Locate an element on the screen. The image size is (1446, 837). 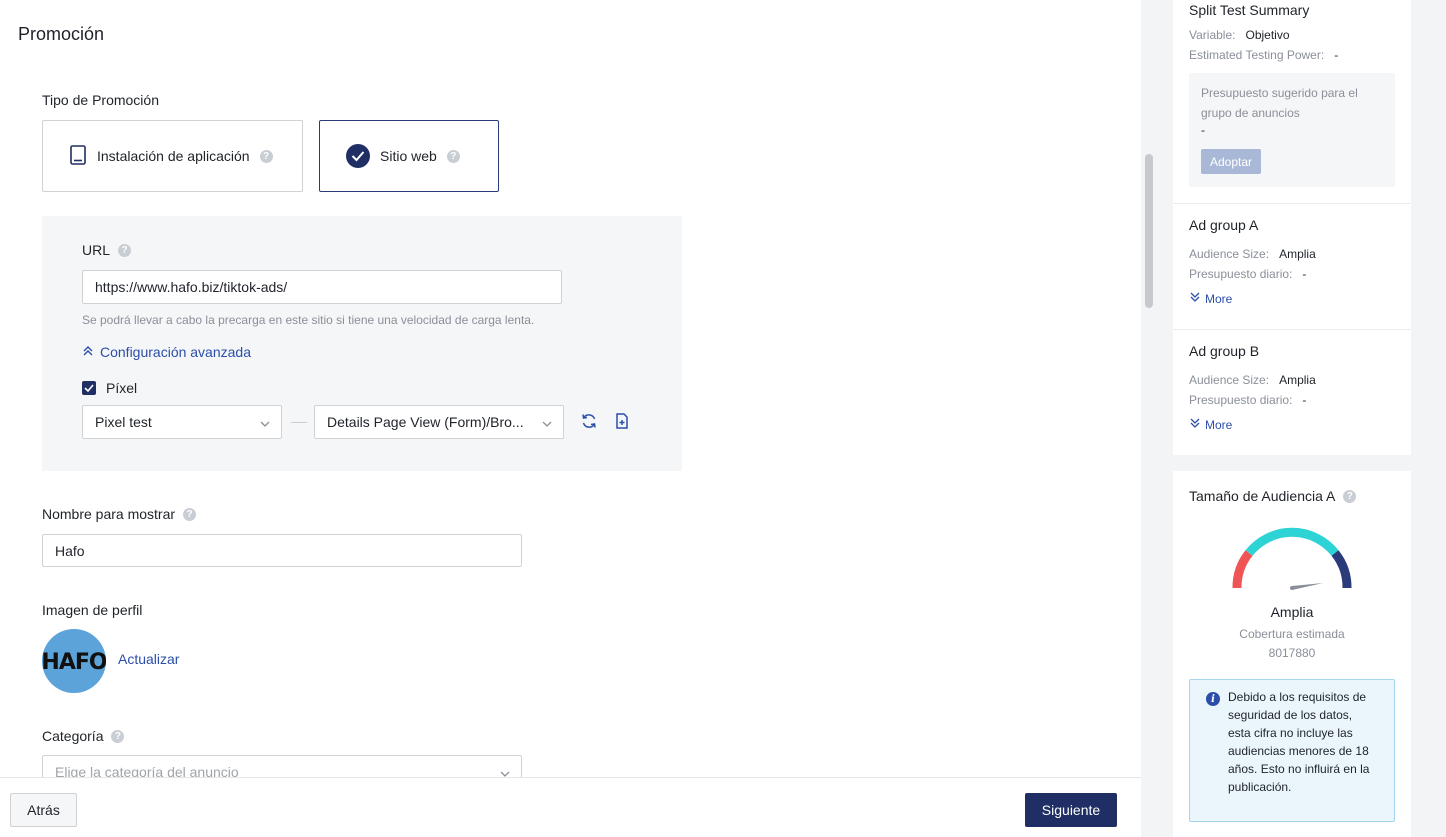
promo-type-label: Tipo de Promoción is located at coordinates (100, 100).